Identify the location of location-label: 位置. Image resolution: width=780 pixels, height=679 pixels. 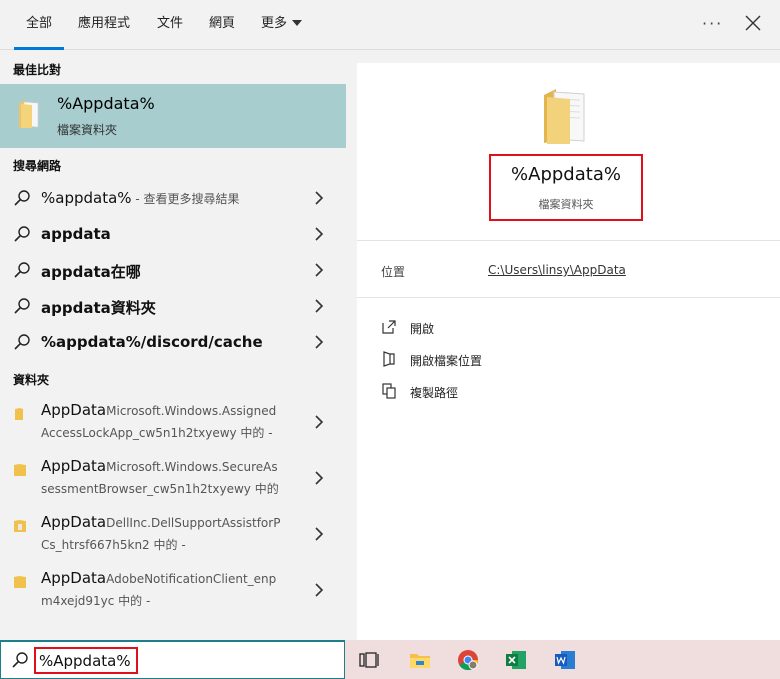
(393, 272).